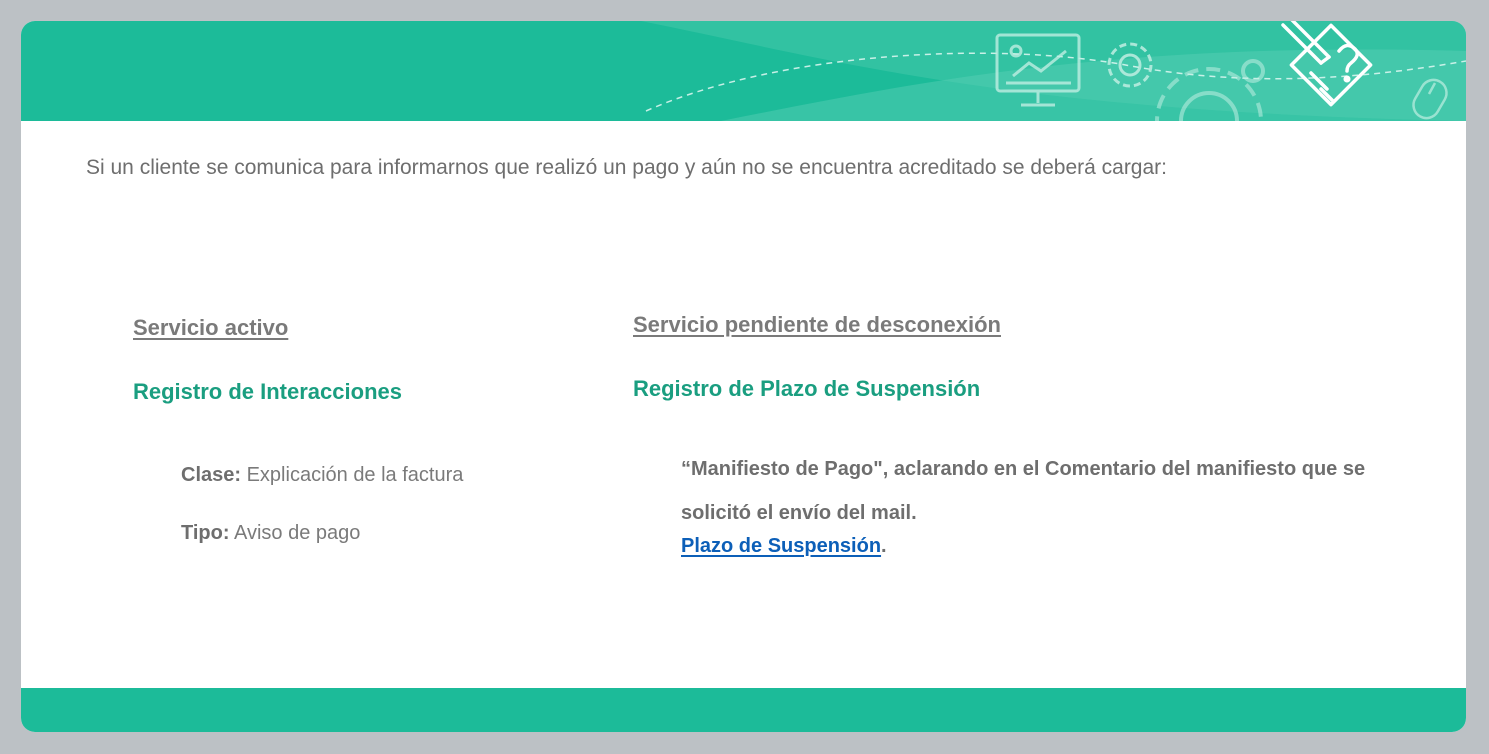  What do you see at coordinates (743, 710) in the screenshot?
I see `footer-band` at bounding box center [743, 710].